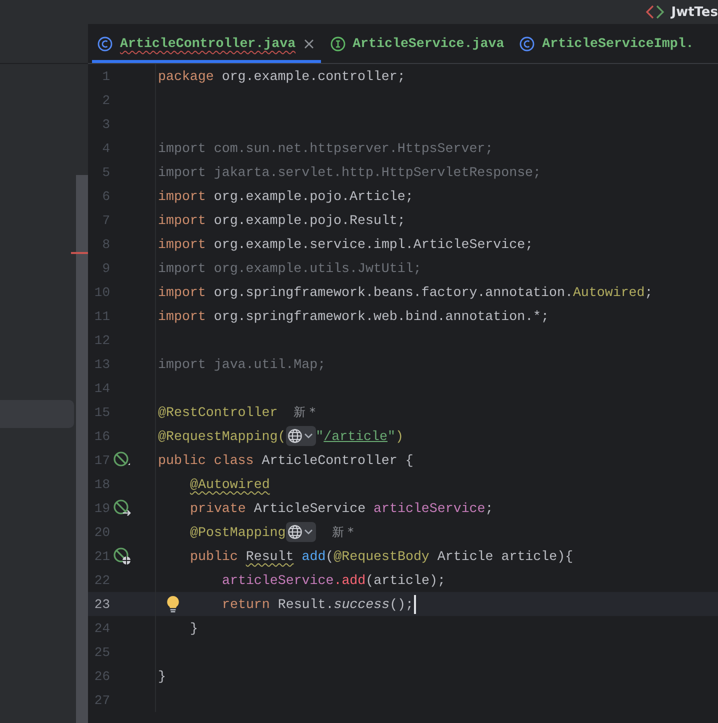  What do you see at coordinates (342, 508) in the screenshot?
I see `code-line: private ArticleService articleService;` at bounding box center [342, 508].